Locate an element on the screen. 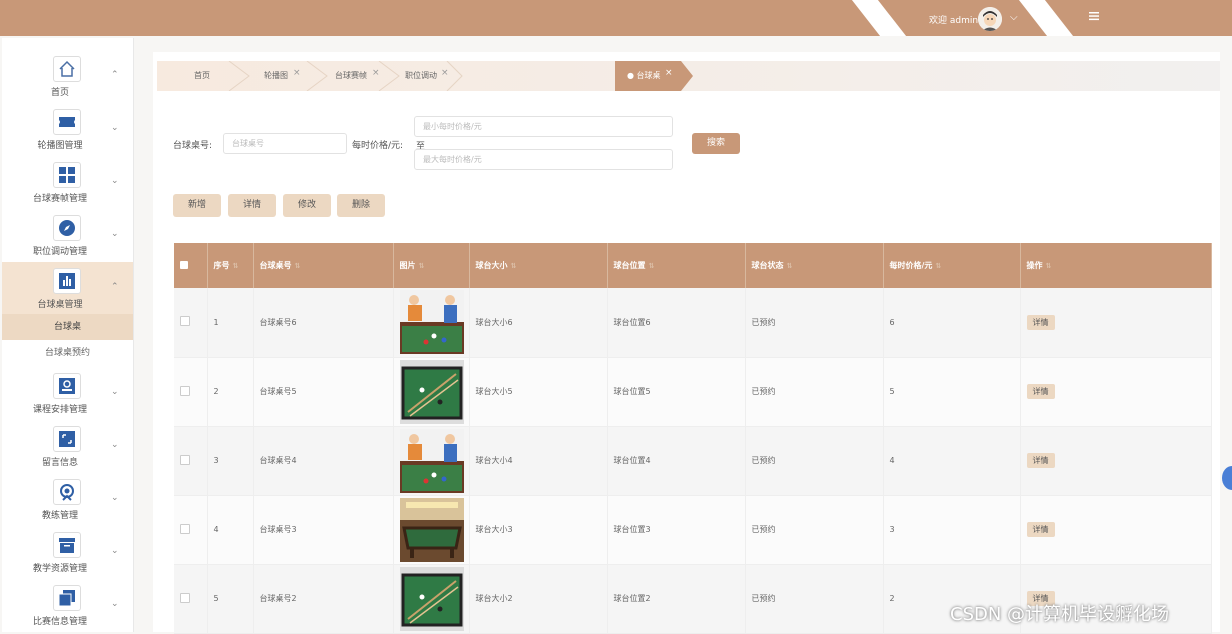 The image size is (1232, 634). sidebar-subitem-reservations: 台球桌预约 is located at coordinates (67, 353).